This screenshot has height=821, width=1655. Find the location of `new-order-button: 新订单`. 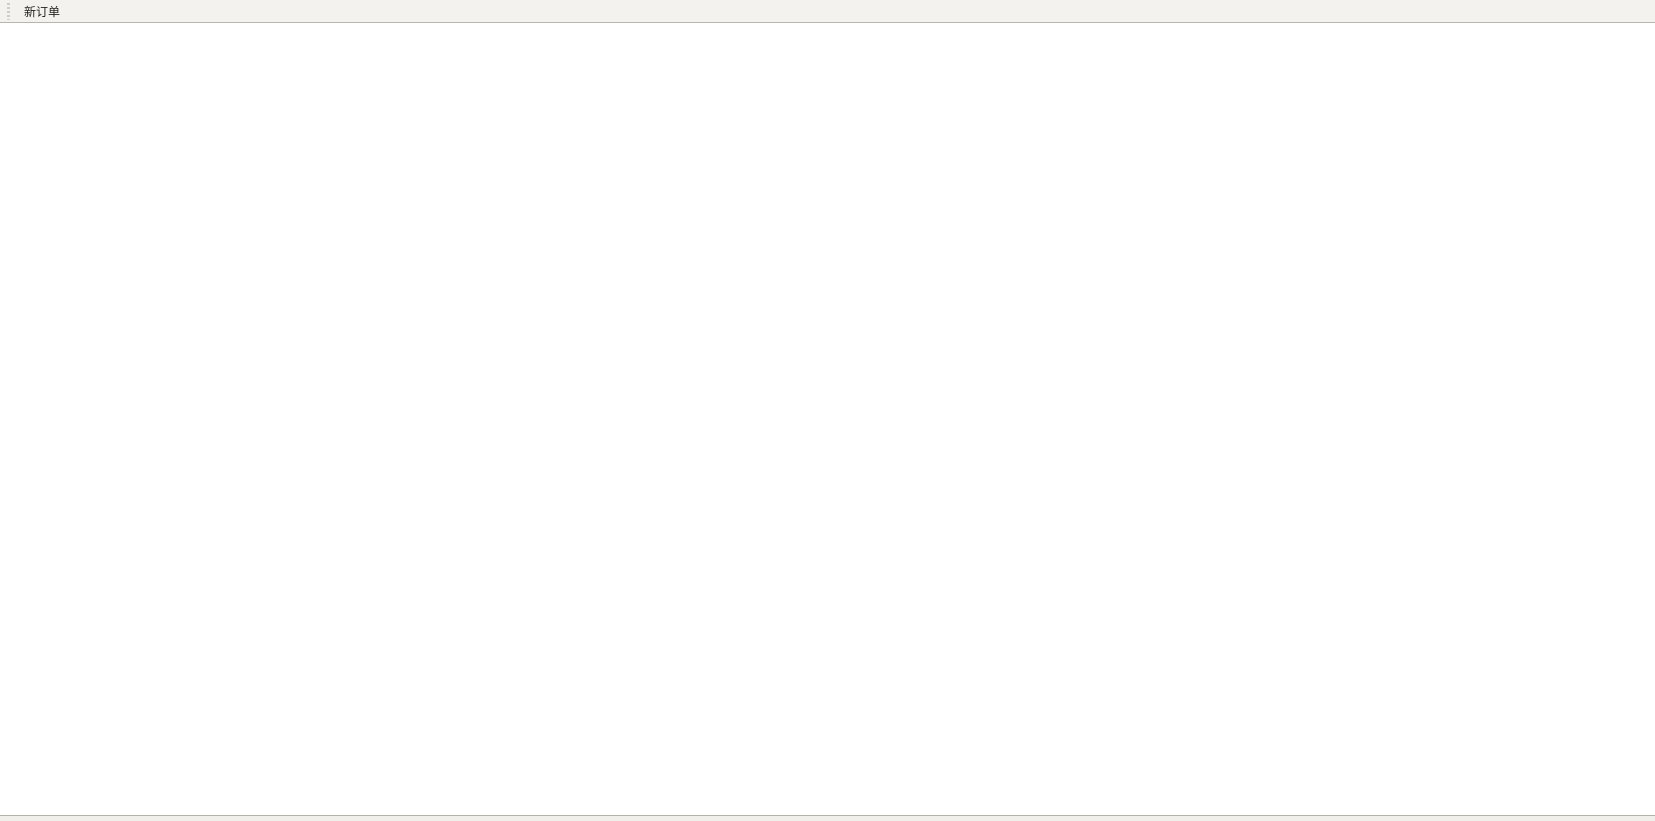

new-order-button: 新订单 is located at coordinates (42, 11).